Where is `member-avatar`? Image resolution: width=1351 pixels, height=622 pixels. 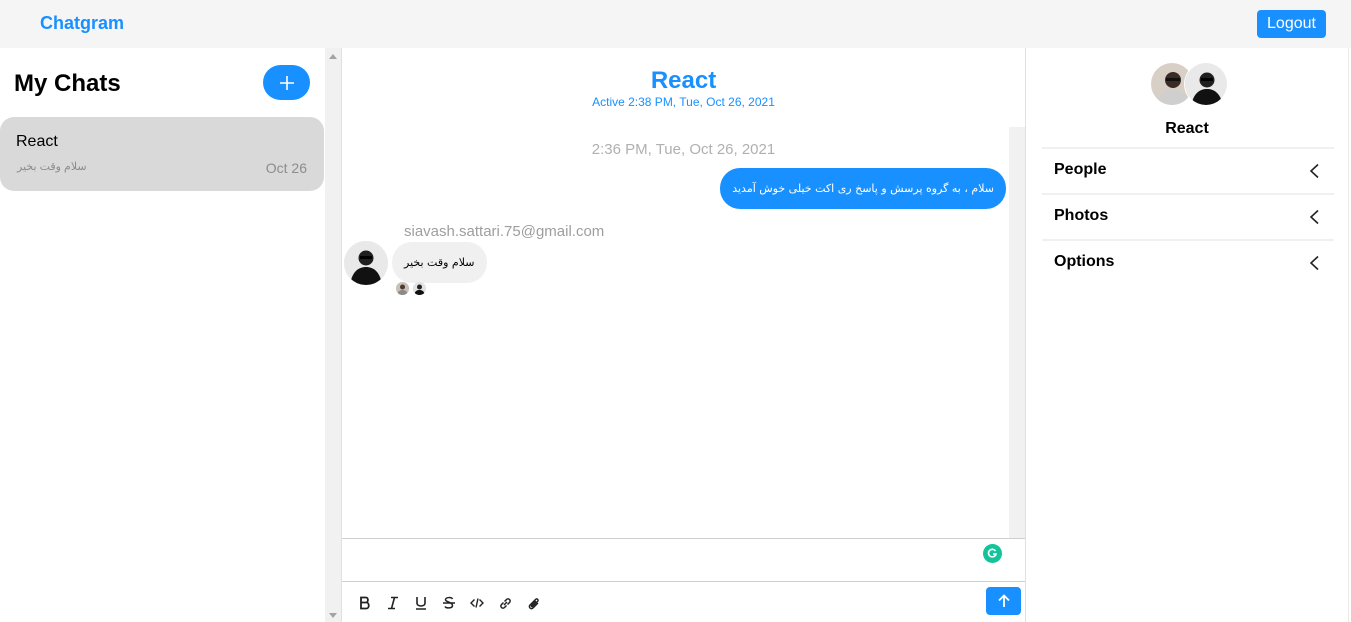 member-avatar is located at coordinates (1206, 84).